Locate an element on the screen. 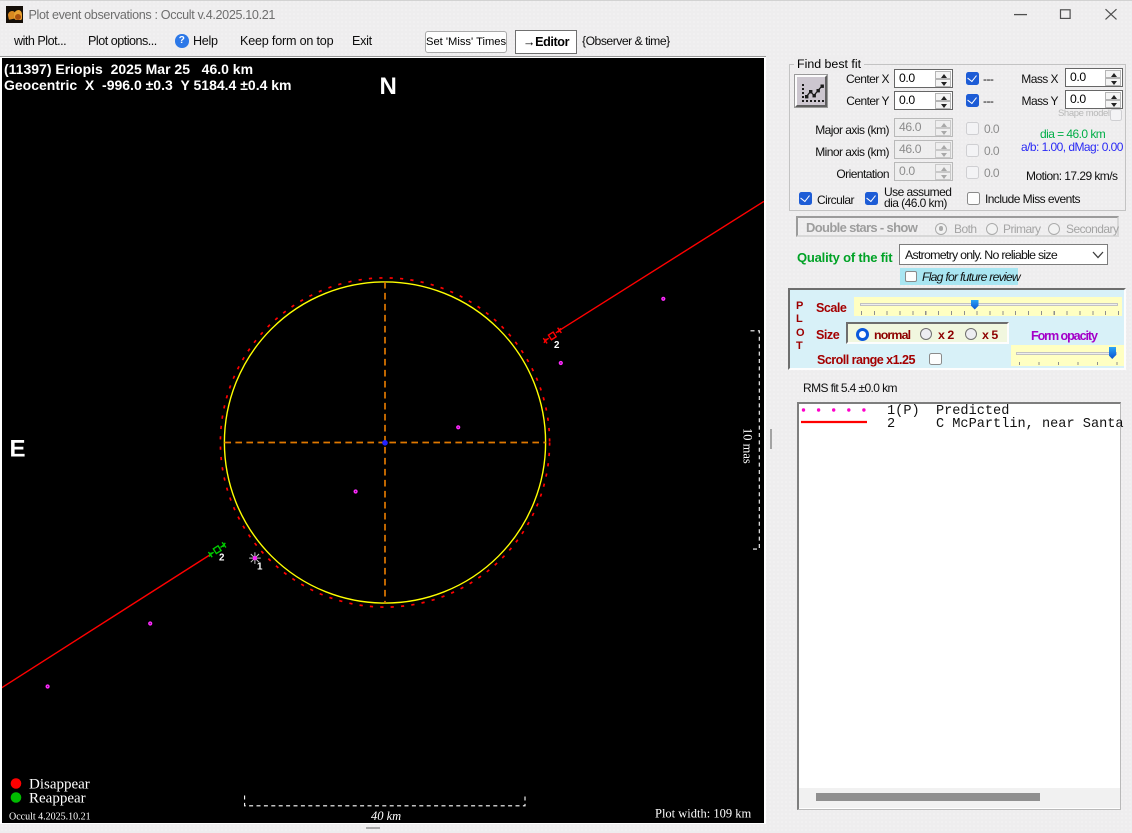 The width and height of the screenshot is (1132, 833). svg-text: 1 is located at coordinates (260, 567).